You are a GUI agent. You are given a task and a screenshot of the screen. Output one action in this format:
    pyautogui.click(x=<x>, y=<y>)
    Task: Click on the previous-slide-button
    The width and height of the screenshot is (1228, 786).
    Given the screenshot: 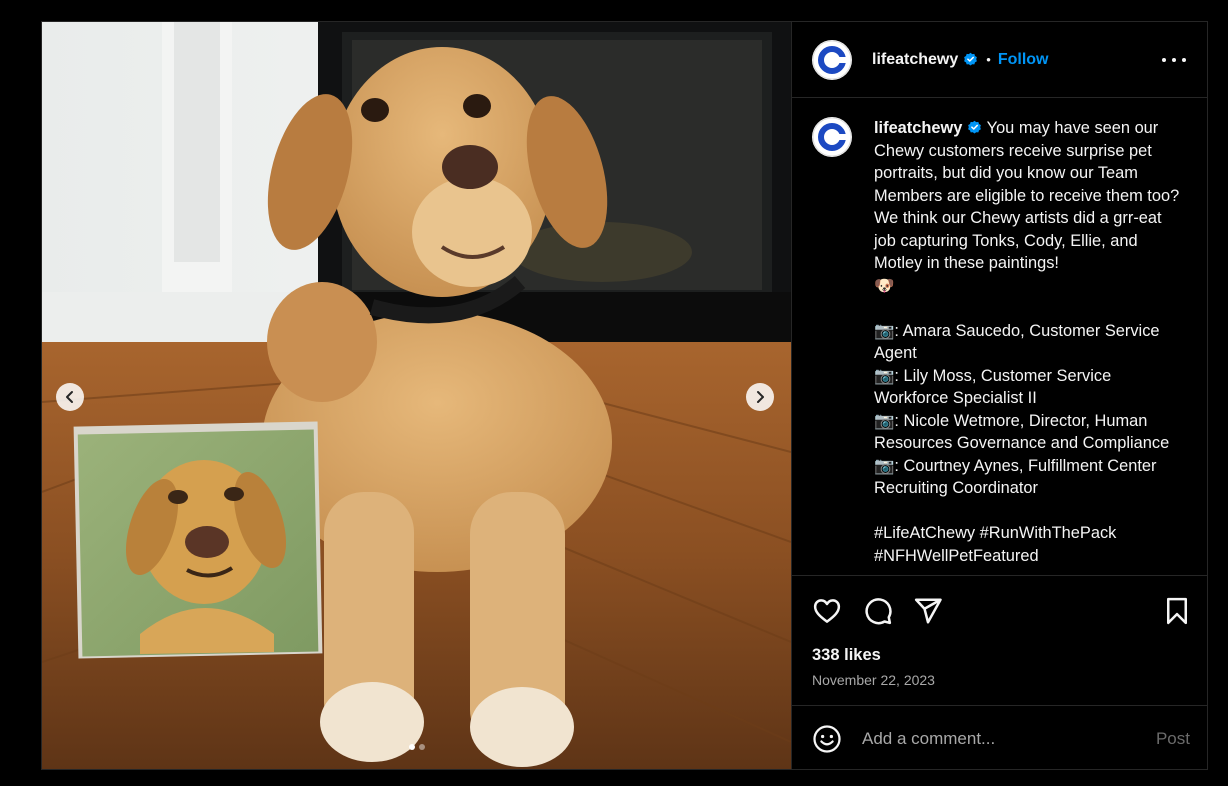 What is the action you would take?
    pyautogui.click(x=70, y=397)
    